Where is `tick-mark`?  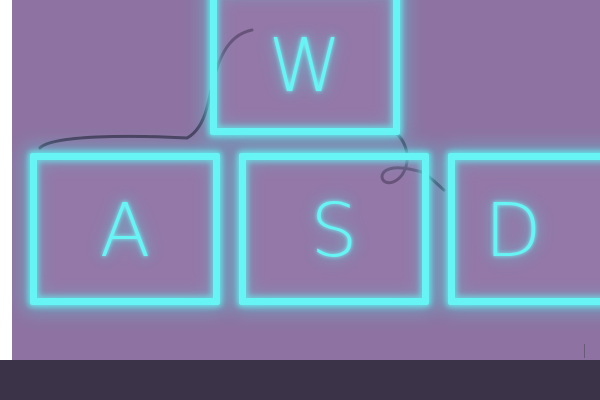 tick-mark is located at coordinates (584, 351).